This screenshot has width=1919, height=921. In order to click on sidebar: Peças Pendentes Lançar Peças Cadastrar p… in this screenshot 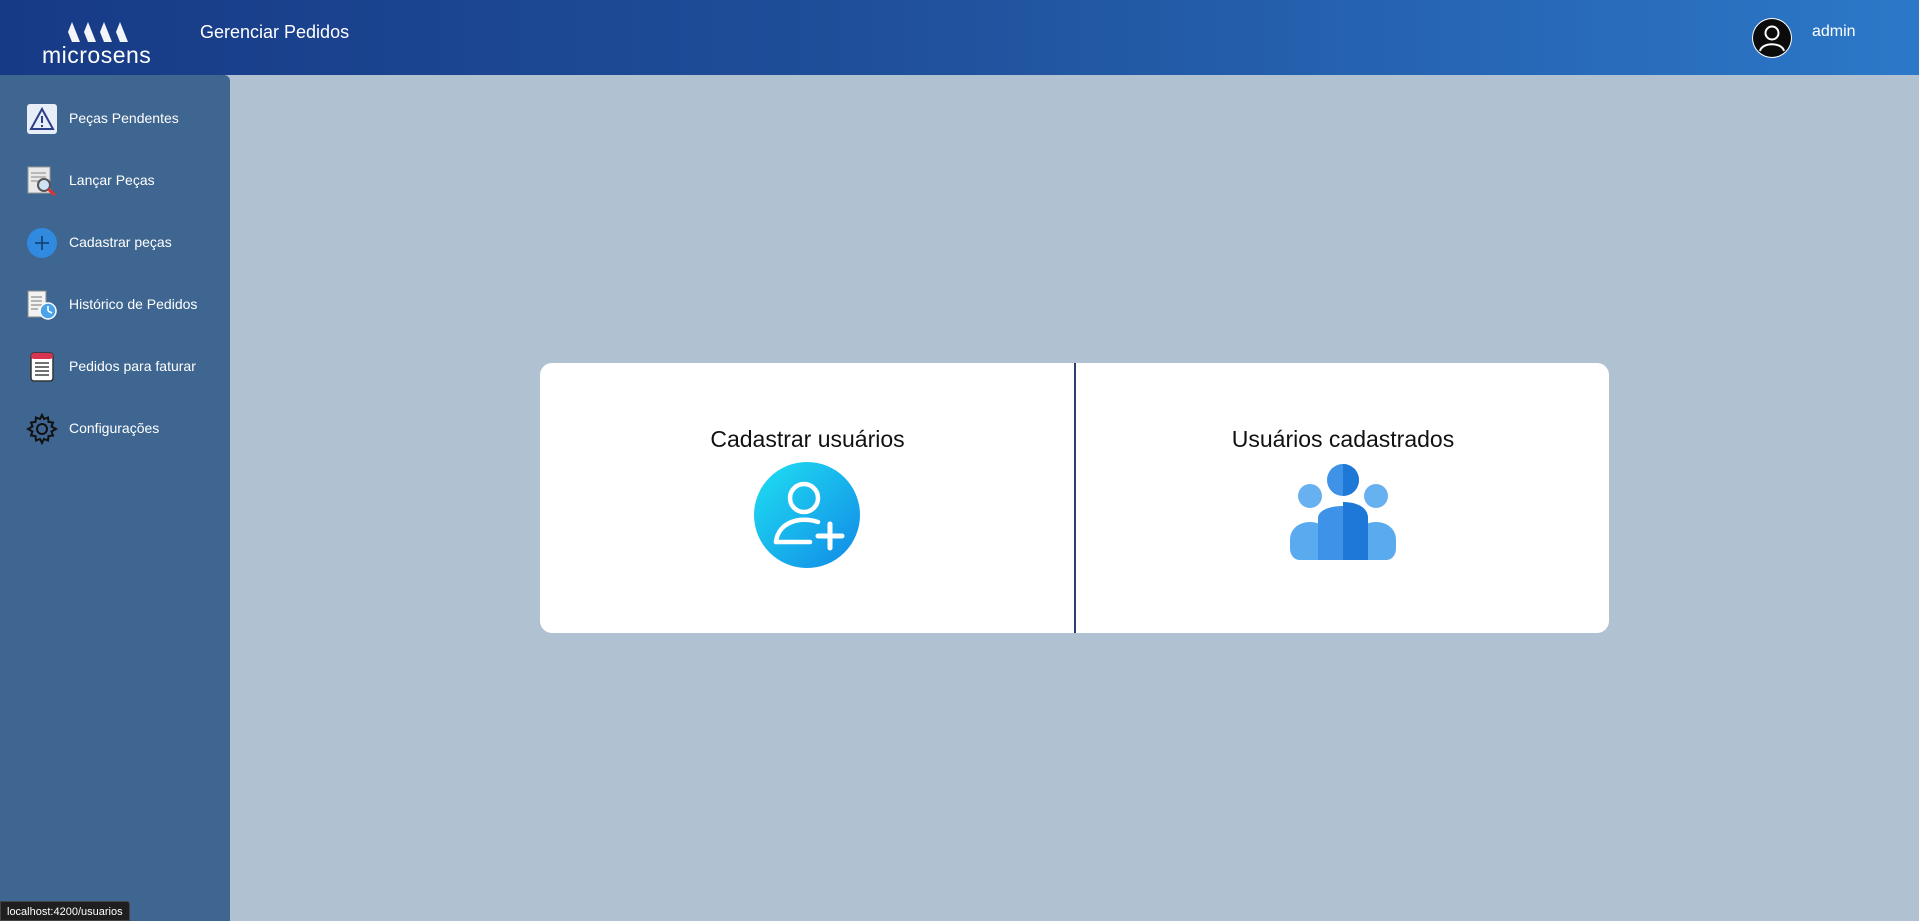, I will do `click(115, 498)`.